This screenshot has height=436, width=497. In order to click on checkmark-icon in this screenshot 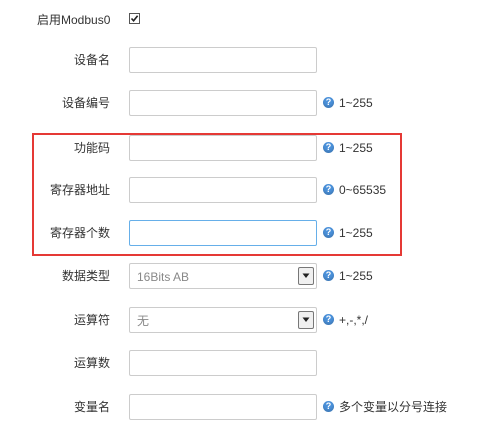, I will do `click(134, 19)`.